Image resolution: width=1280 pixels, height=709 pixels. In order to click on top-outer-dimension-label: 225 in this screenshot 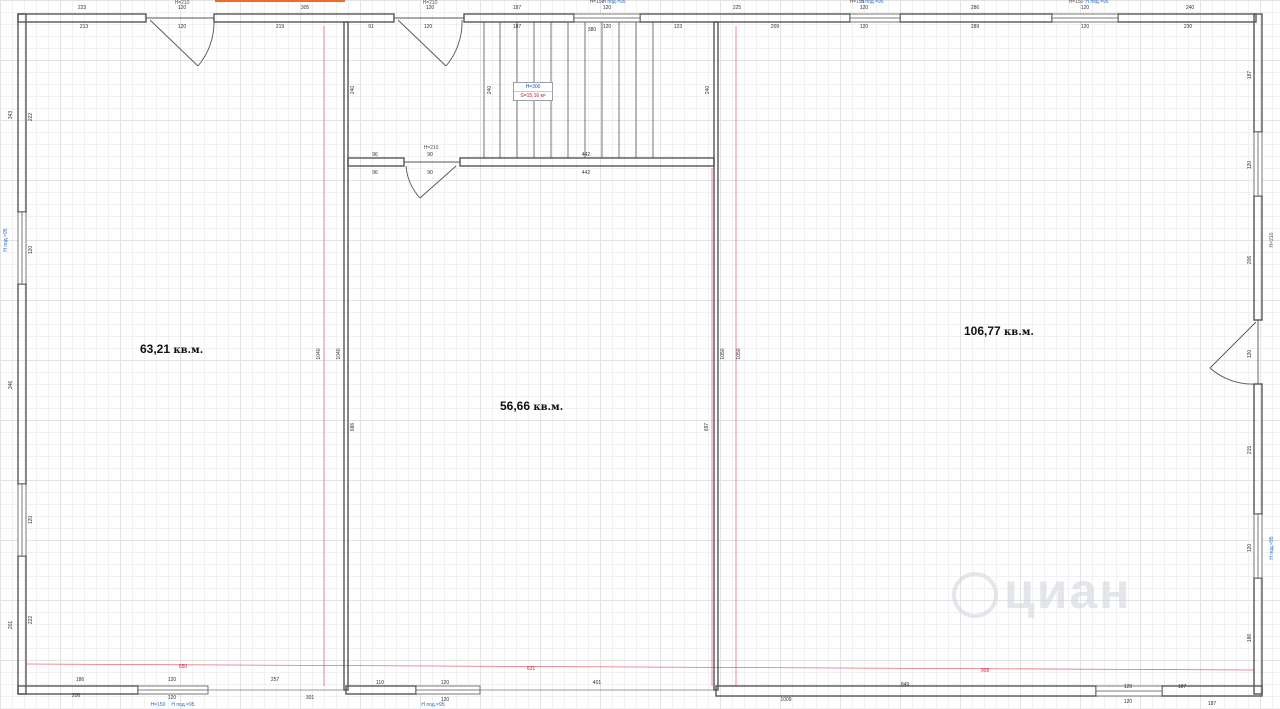, I will do `click(737, 8)`.